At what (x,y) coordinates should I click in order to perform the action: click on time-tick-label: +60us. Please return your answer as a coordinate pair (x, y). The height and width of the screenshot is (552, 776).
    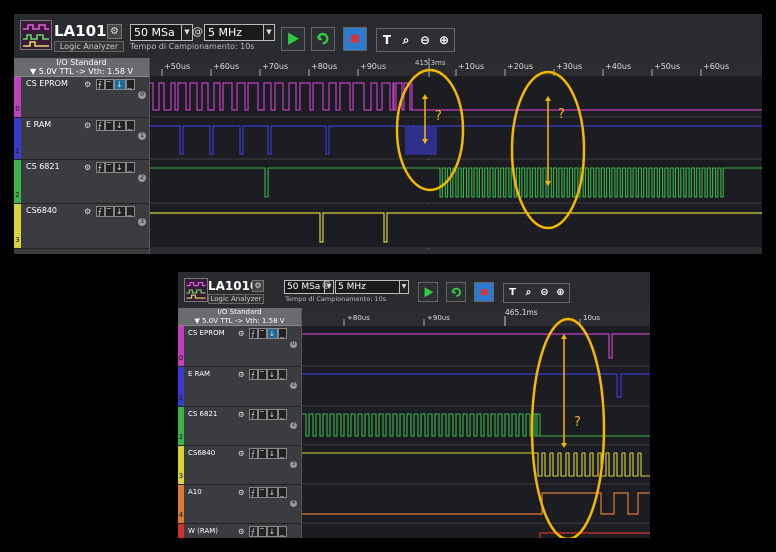
    Looking at the image, I should click on (716, 66).